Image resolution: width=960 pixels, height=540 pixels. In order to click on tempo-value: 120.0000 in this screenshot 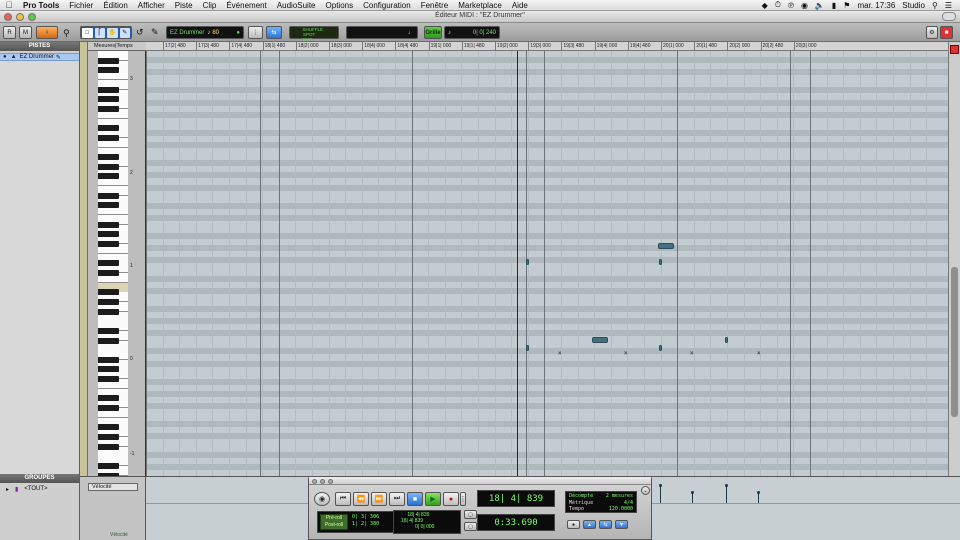, I will do `click(621, 509)`.